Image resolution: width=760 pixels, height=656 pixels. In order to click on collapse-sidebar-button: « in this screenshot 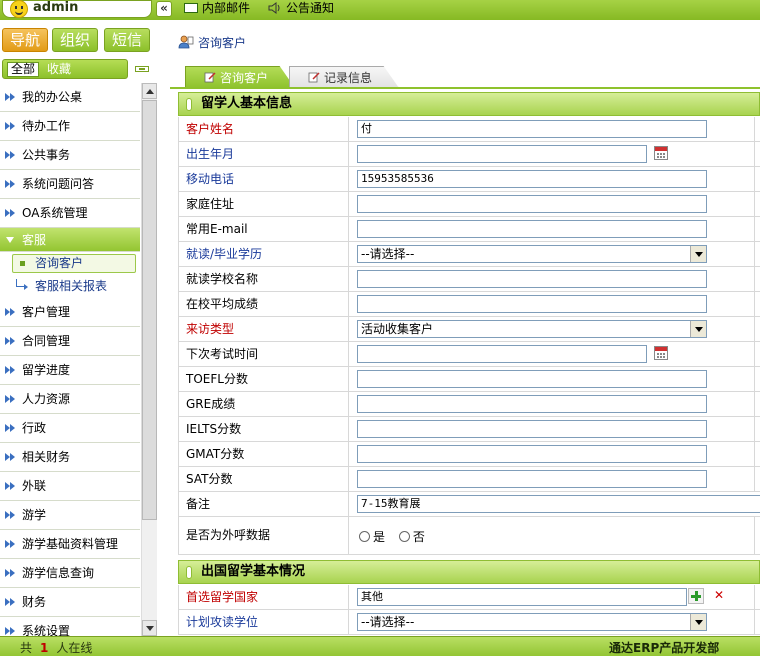, I will do `click(164, 9)`.